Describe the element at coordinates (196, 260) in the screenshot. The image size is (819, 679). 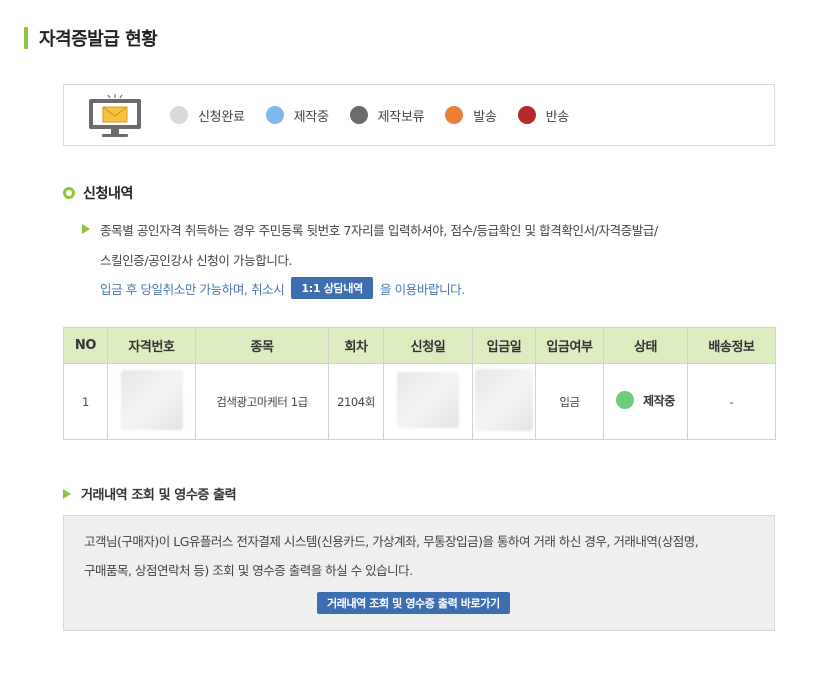
I see `notice-line-2: 스킬인증/공인강사 신청이 가능합니다.` at that location.